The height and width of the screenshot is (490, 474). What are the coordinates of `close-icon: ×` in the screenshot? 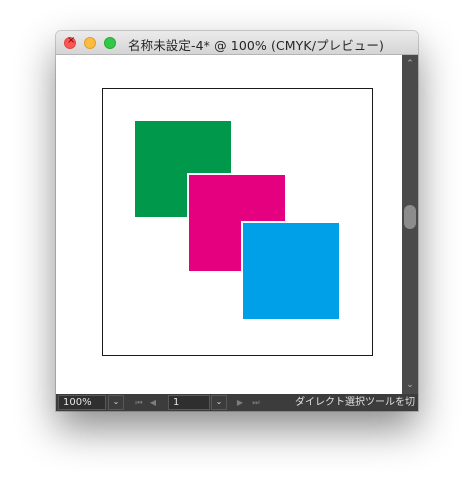 It's located at (71, 40).